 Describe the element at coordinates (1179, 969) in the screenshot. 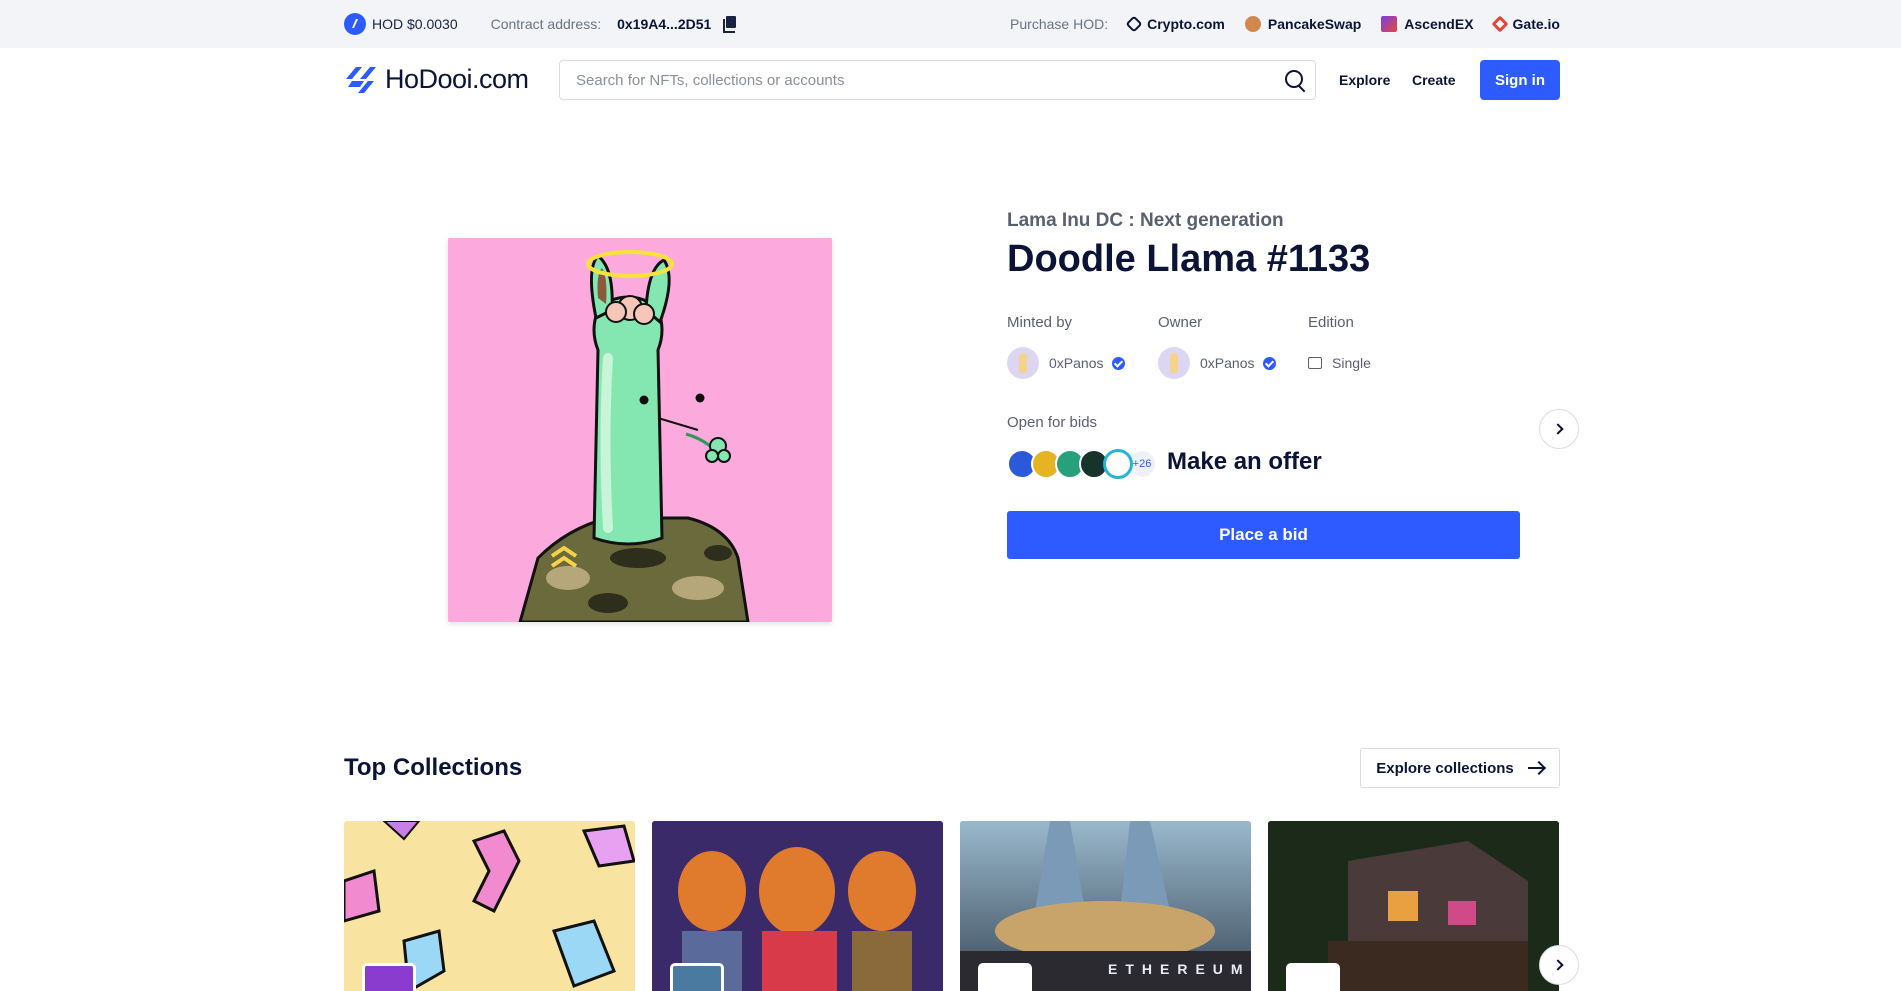

I see `card-watermark: ETHEREUM` at that location.